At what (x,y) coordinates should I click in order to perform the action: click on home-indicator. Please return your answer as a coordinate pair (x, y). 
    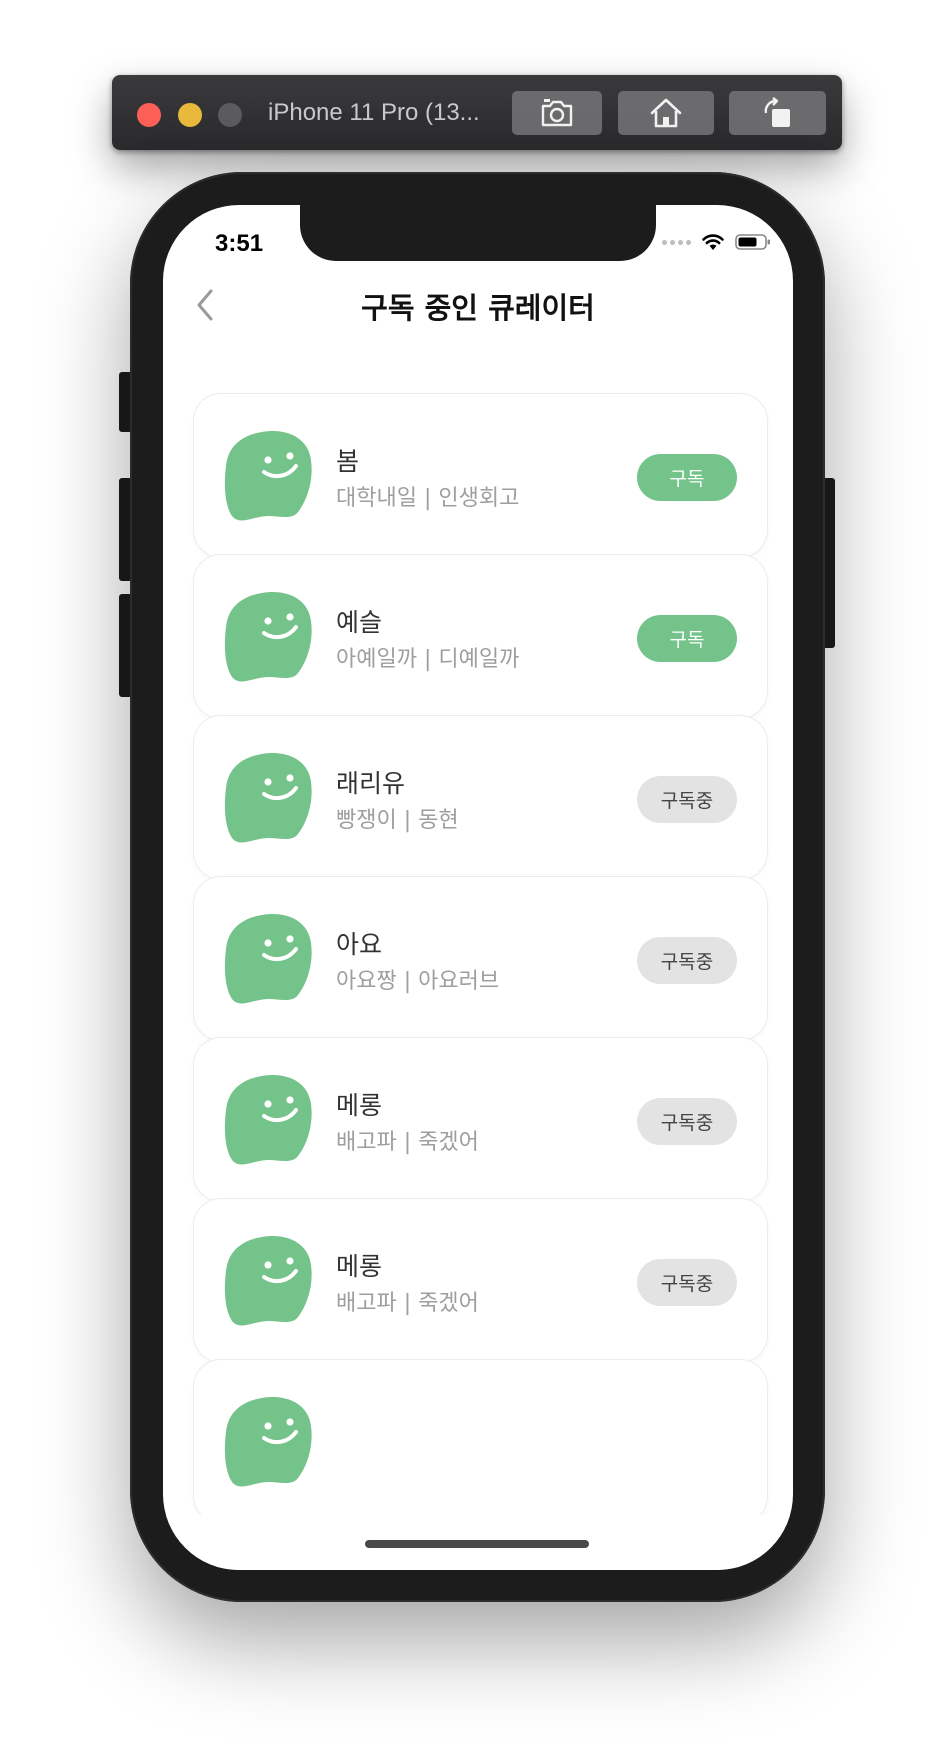
    Looking at the image, I should click on (477, 1544).